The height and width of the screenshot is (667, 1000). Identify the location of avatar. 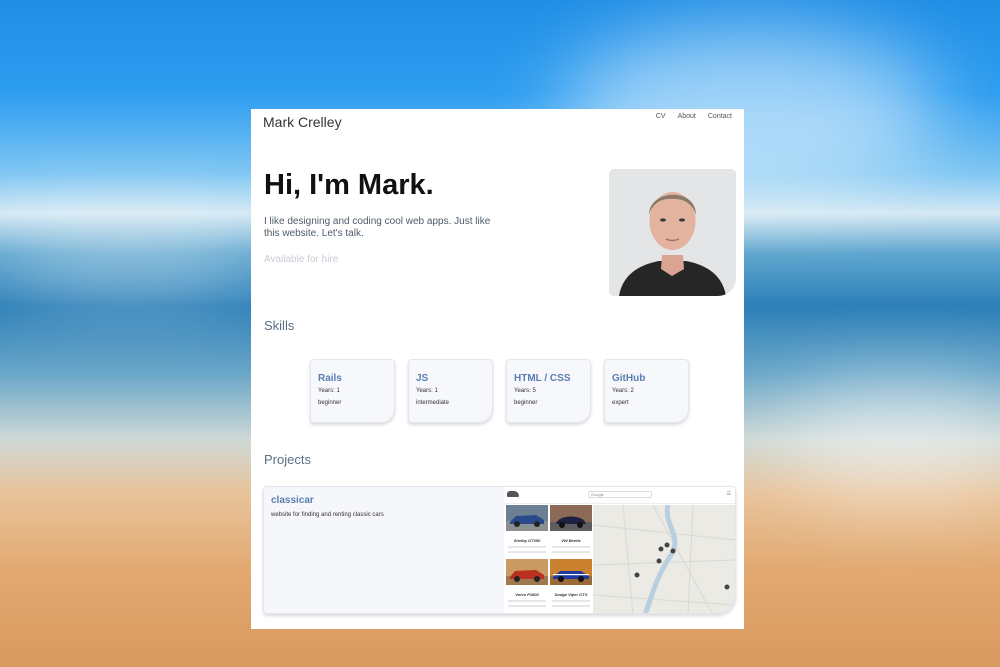
(672, 232).